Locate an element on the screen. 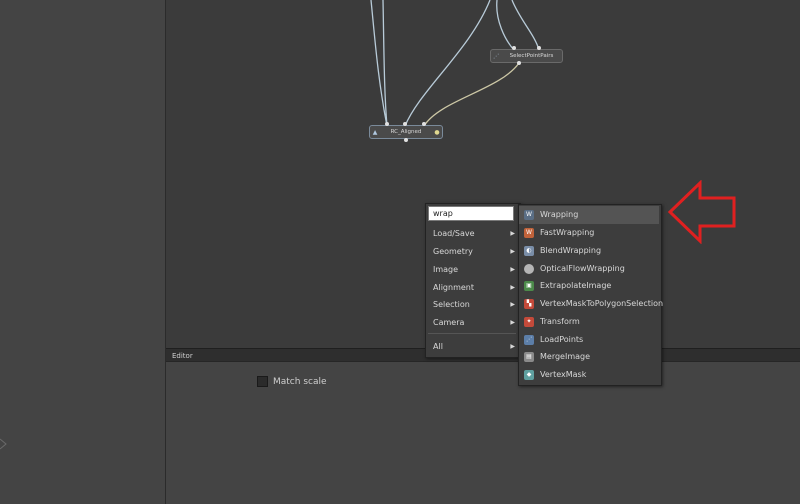 Image resolution: width=800 pixels, height=504 pixels. category-label: Image is located at coordinates (446, 269).